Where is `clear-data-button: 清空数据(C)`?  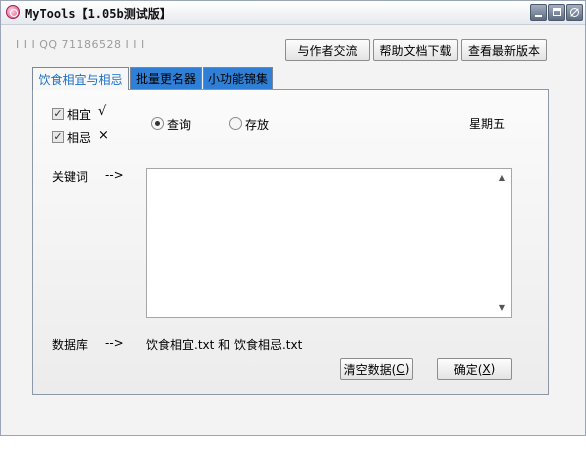
clear-data-button: 清空数据(C) is located at coordinates (376, 369).